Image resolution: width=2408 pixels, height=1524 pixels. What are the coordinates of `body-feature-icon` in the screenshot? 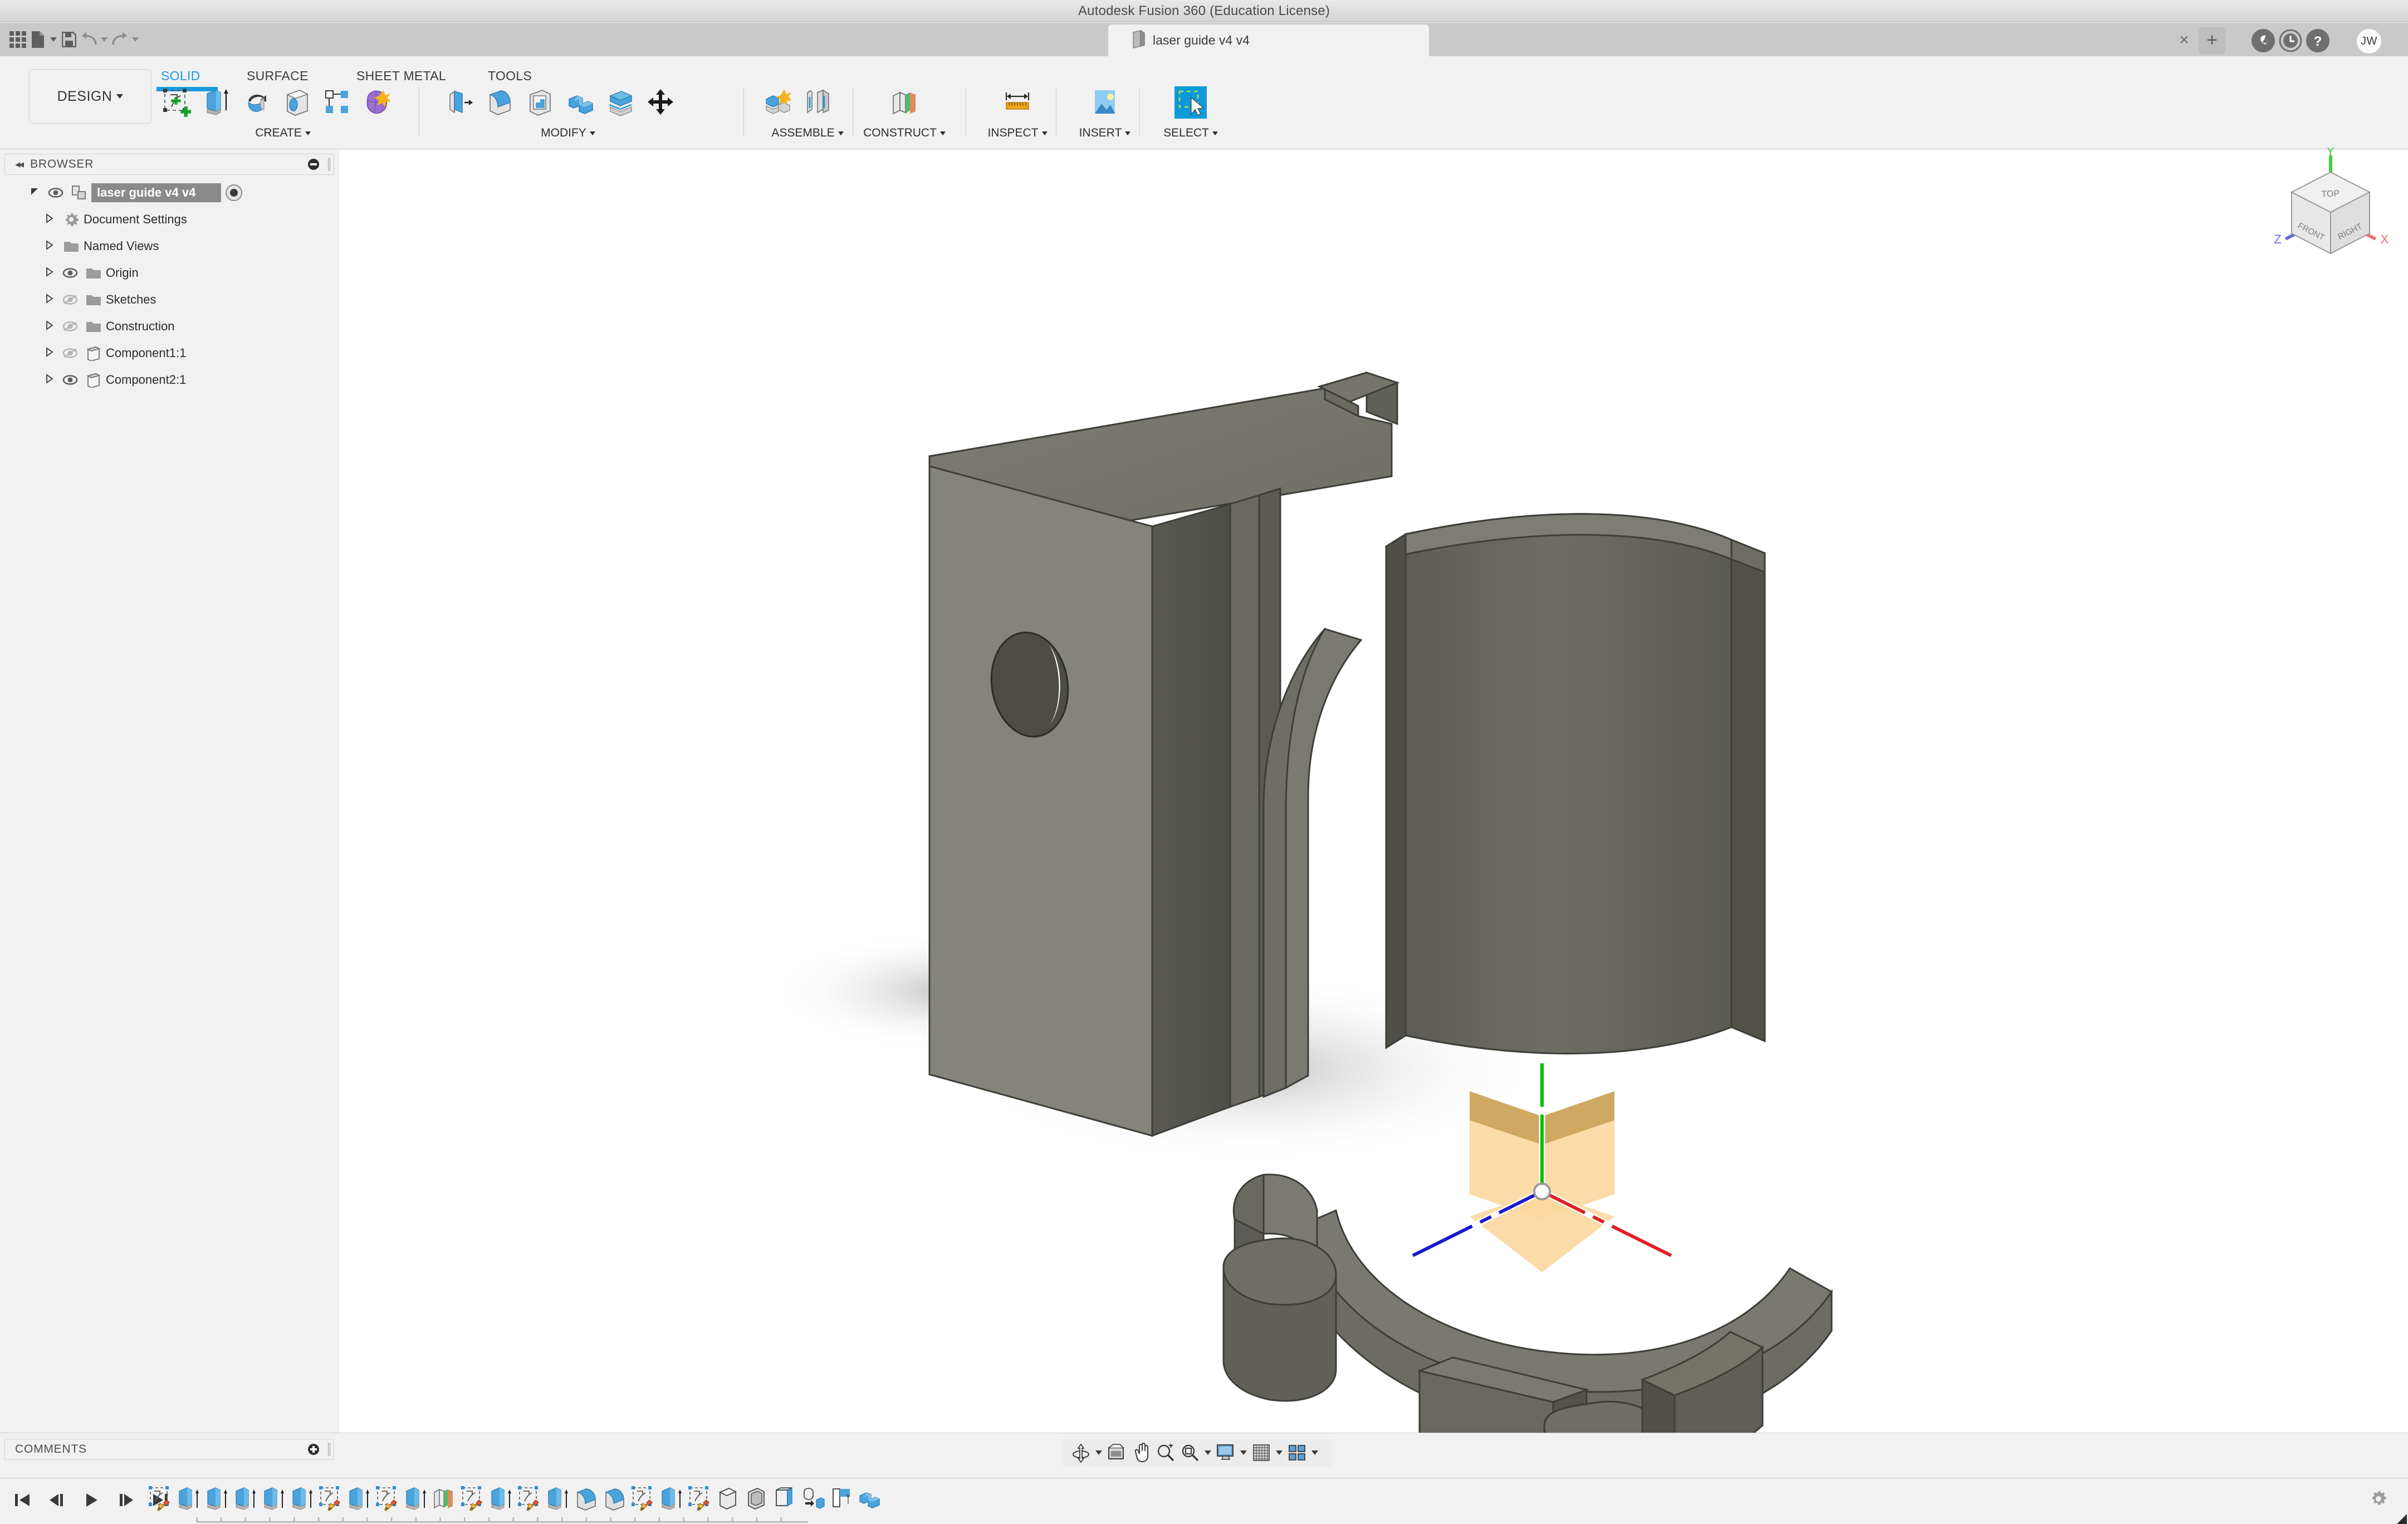 It's located at (728, 1499).